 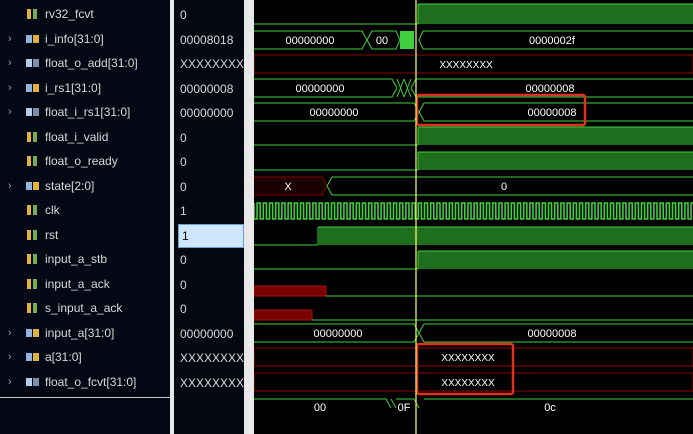 I want to click on signal-row-10: ›input_a_stb, so click(x=85, y=259).